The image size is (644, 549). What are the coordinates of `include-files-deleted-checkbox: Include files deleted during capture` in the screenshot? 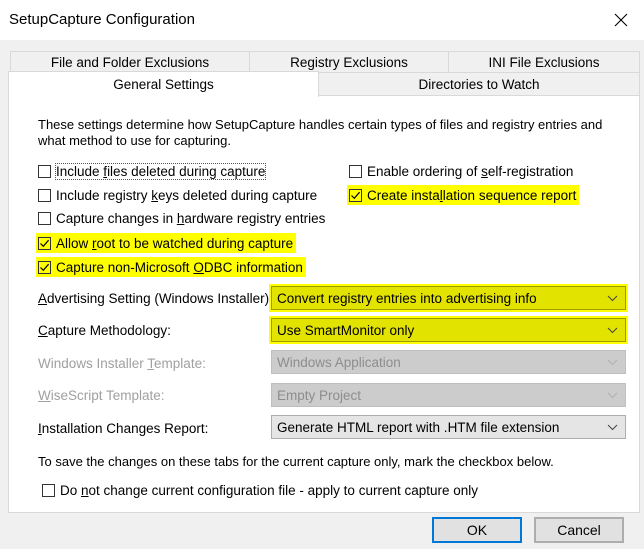 It's located at (152, 171).